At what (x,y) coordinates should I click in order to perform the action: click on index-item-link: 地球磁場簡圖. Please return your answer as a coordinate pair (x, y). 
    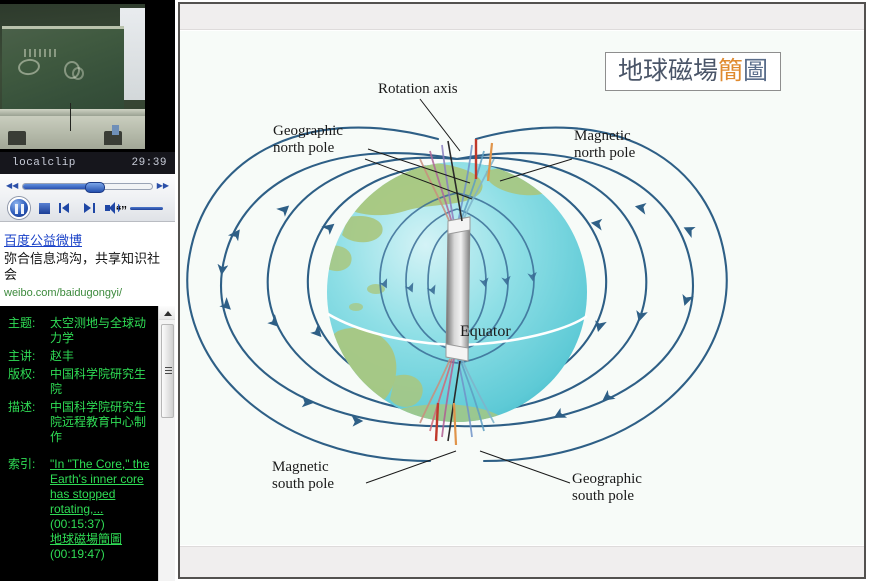
    Looking at the image, I should click on (102, 539).